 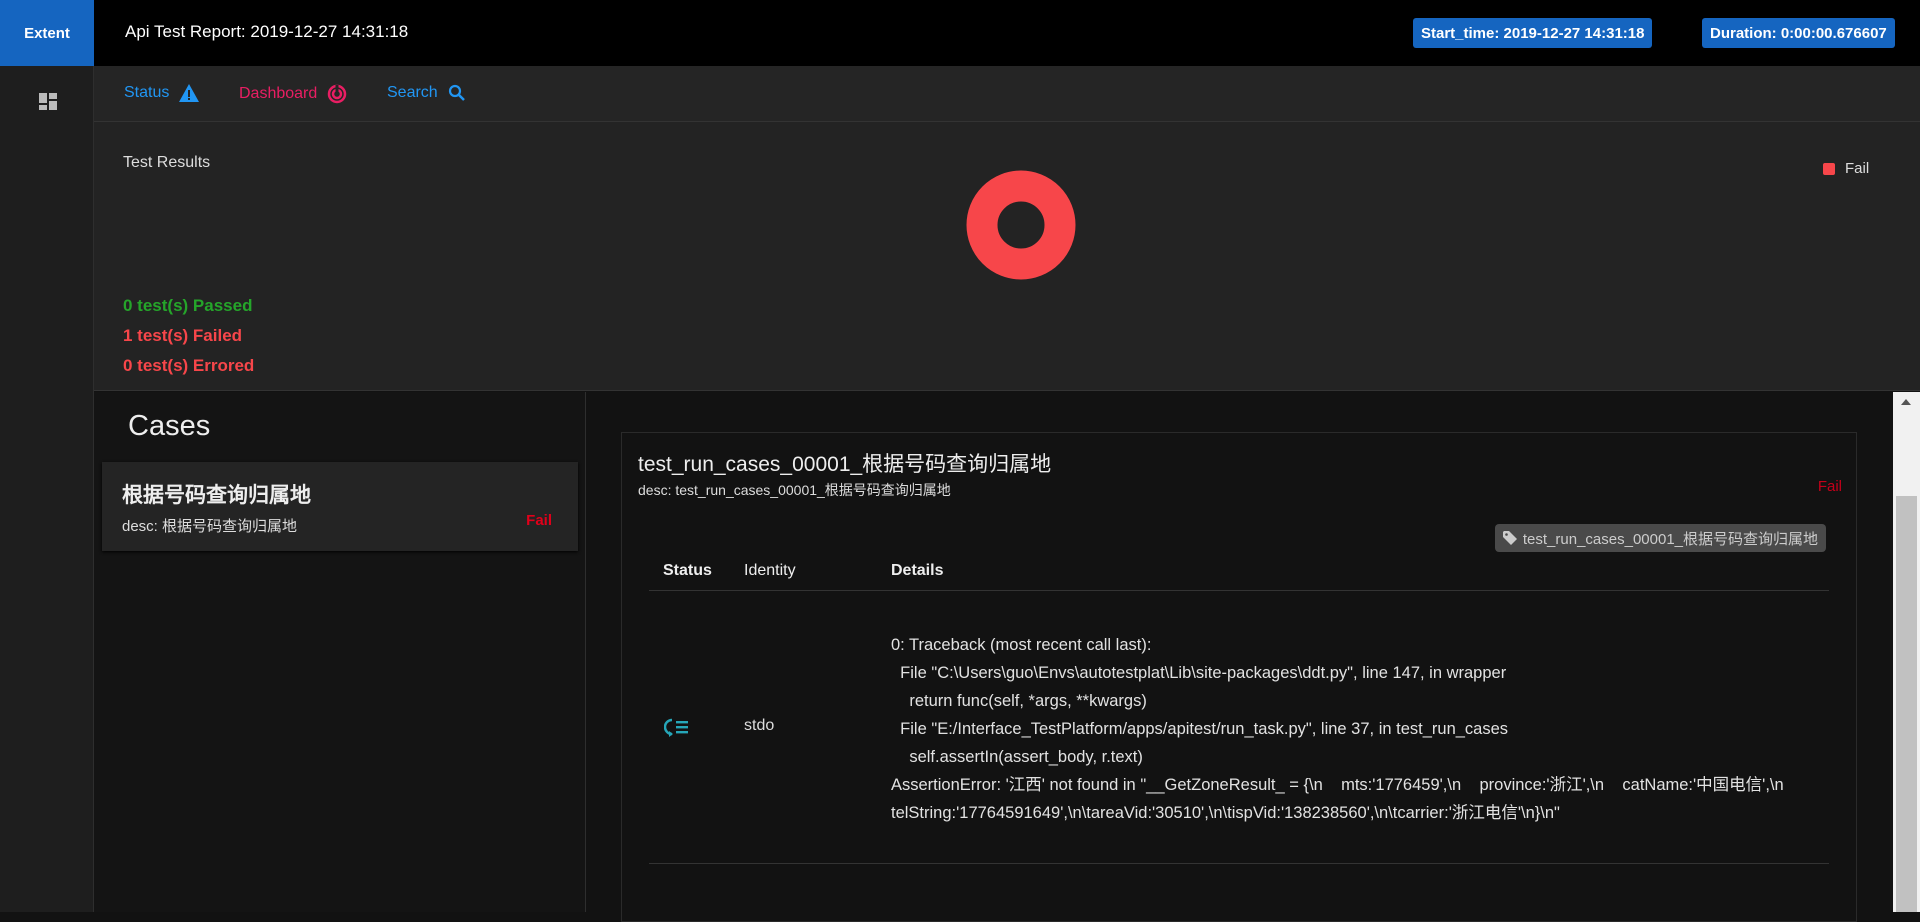 What do you see at coordinates (794, 490) in the screenshot?
I see `test-desc: desc: test_run_cases_00001_根据号码查询归属地` at bounding box center [794, 490].